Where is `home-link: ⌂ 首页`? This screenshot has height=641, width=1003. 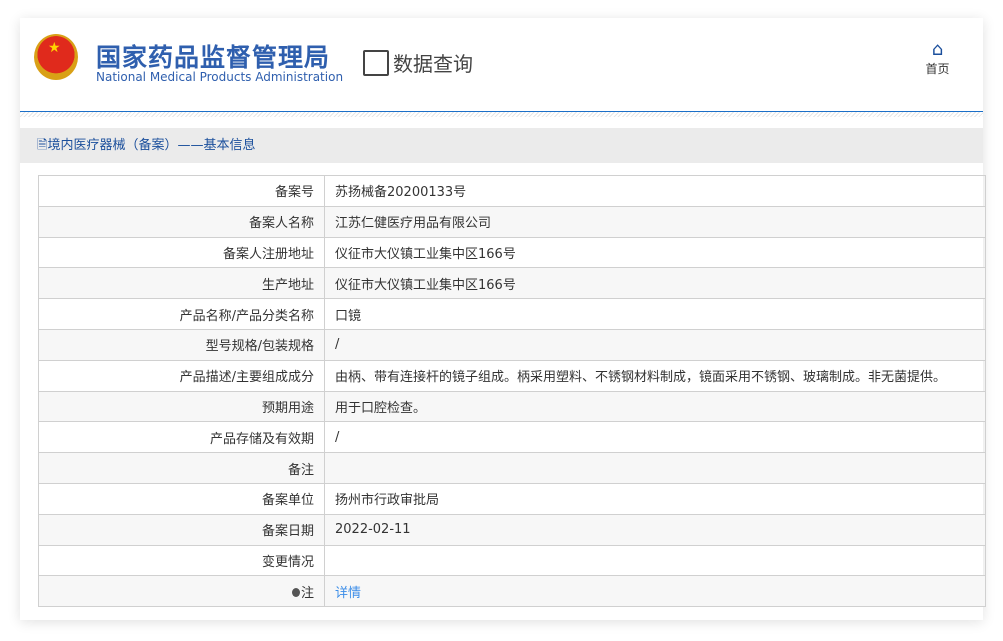 home-link: ⌂ 首页 is located at coordinates (937, 58).